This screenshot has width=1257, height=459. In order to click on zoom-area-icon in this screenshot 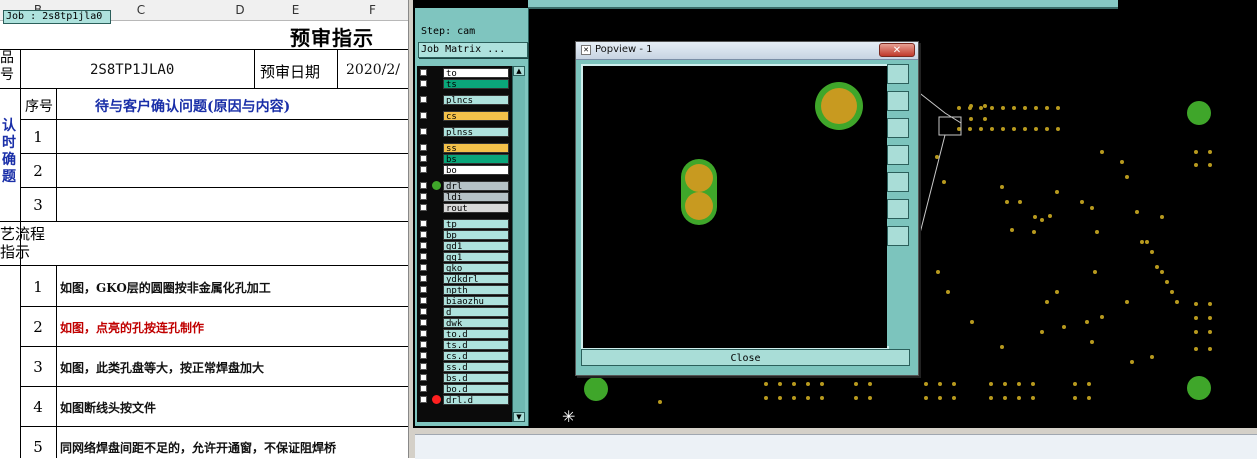, I will do `click(898, 209)`.